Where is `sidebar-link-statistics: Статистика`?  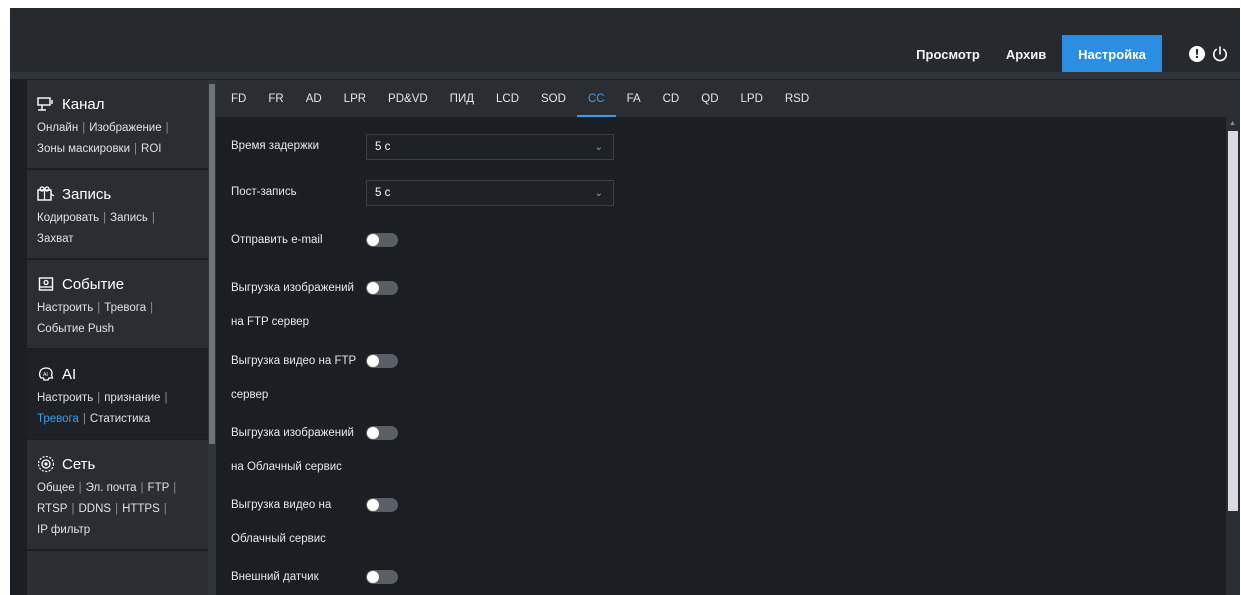
sidebar-link-statistics: Статистика is located at coordinates (120, 419).